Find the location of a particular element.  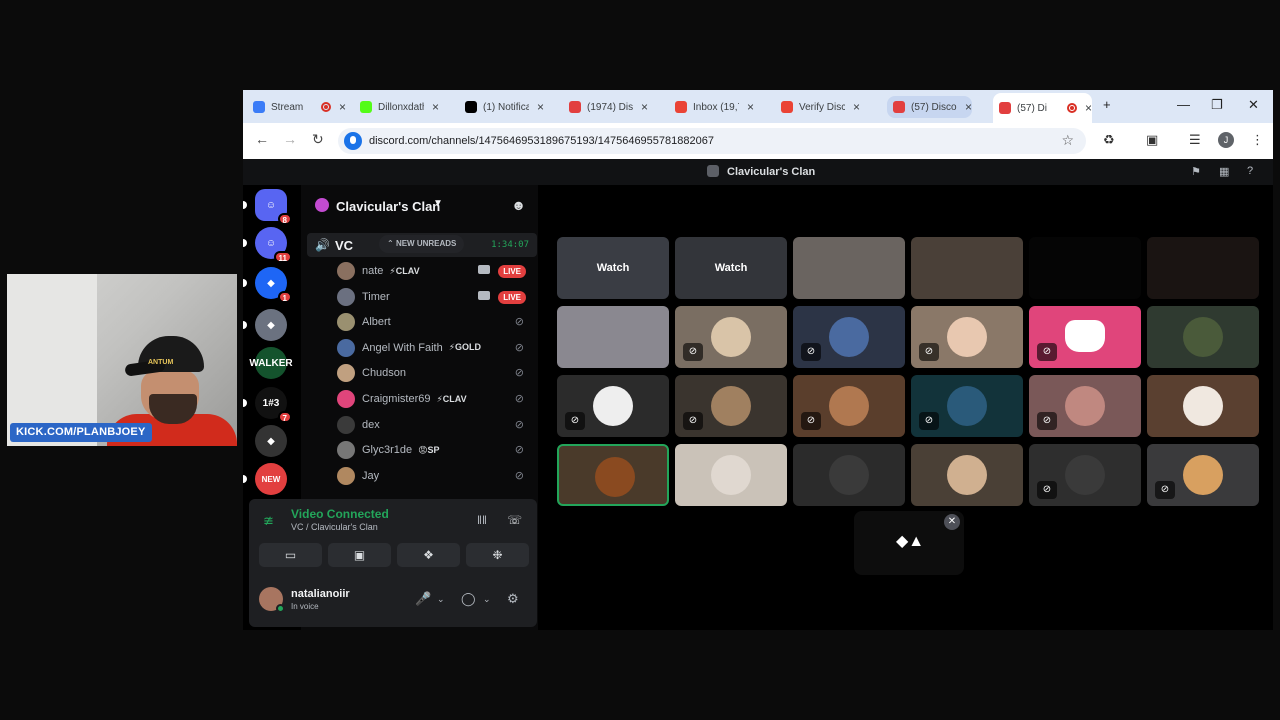

close-icon: ✕ is located at coordinates (952, 522).